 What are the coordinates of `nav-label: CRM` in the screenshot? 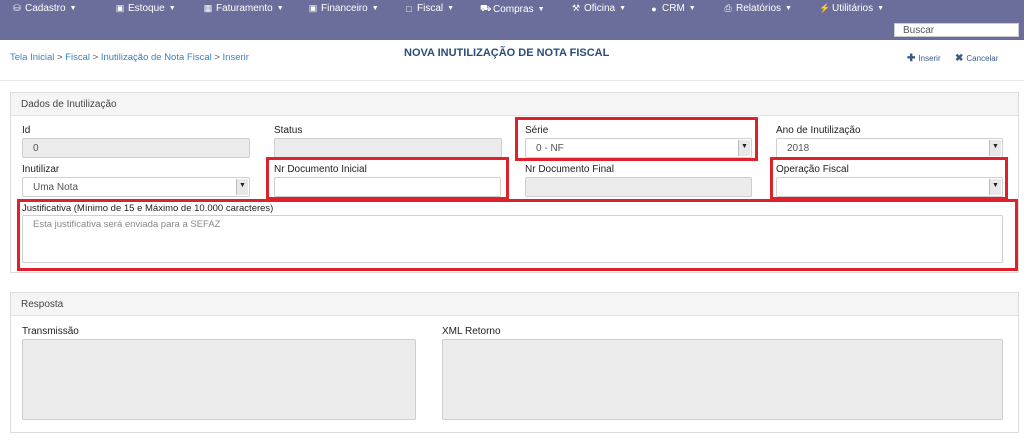 It's located at (673, 8).